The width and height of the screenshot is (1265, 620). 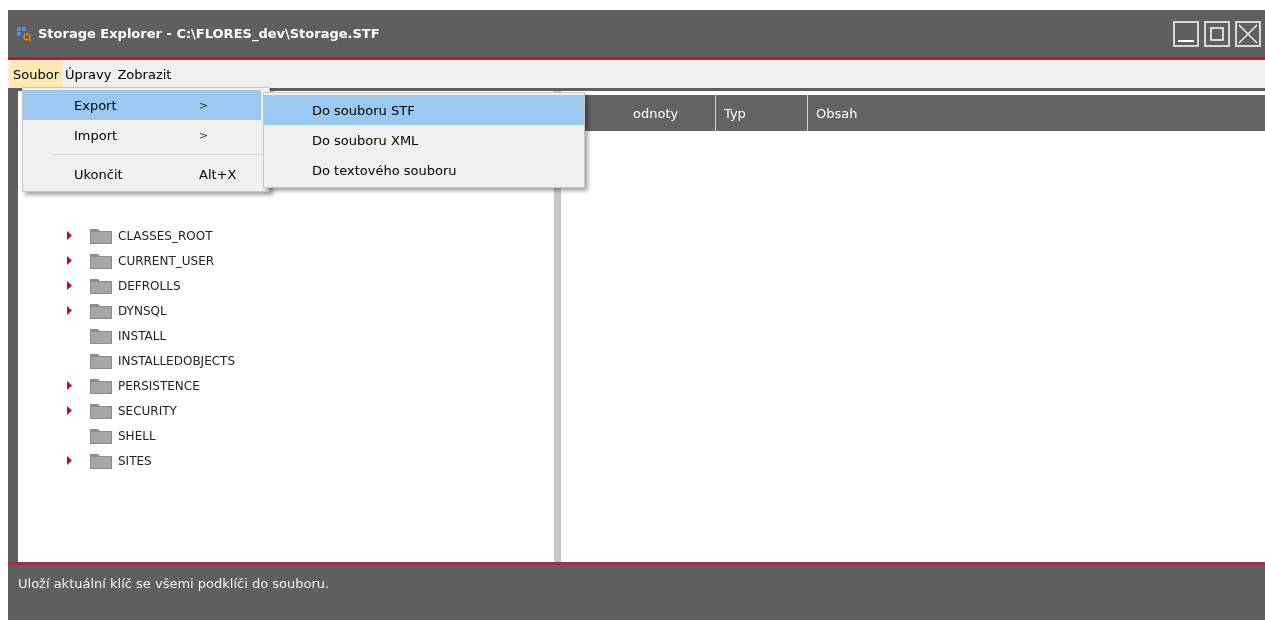 What do you see at coordinates (142, 335) in the screenshot?
I see `tree-item: INSTALL` at bounding box center [142, 335].